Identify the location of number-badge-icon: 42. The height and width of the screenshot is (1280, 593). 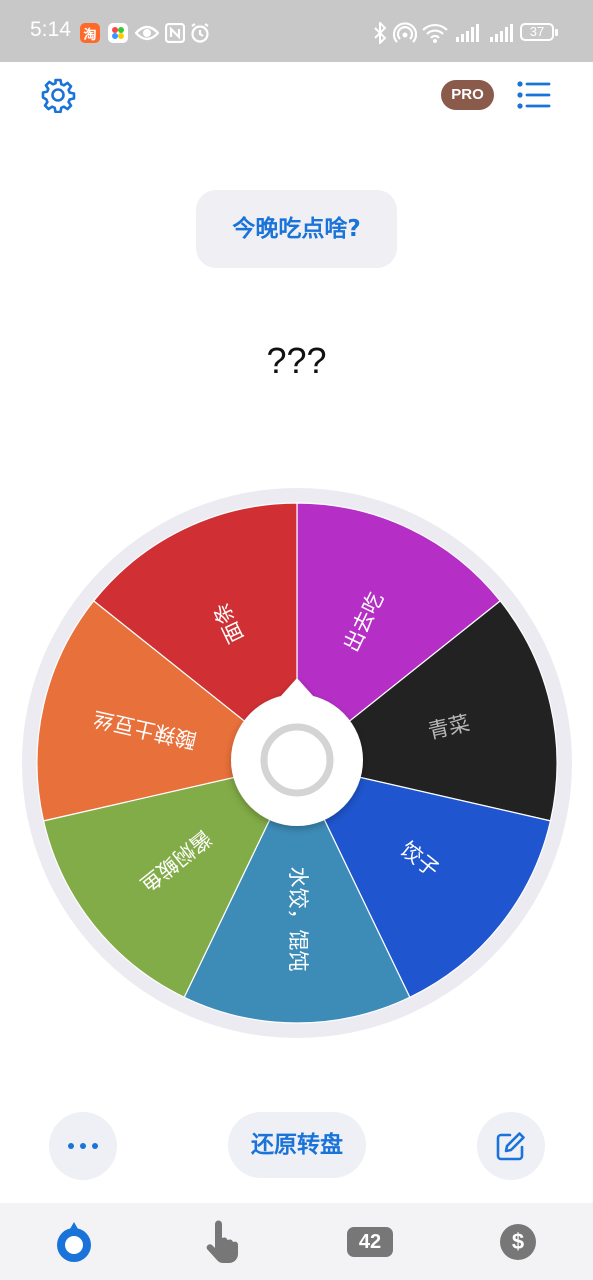
(370, 1241).